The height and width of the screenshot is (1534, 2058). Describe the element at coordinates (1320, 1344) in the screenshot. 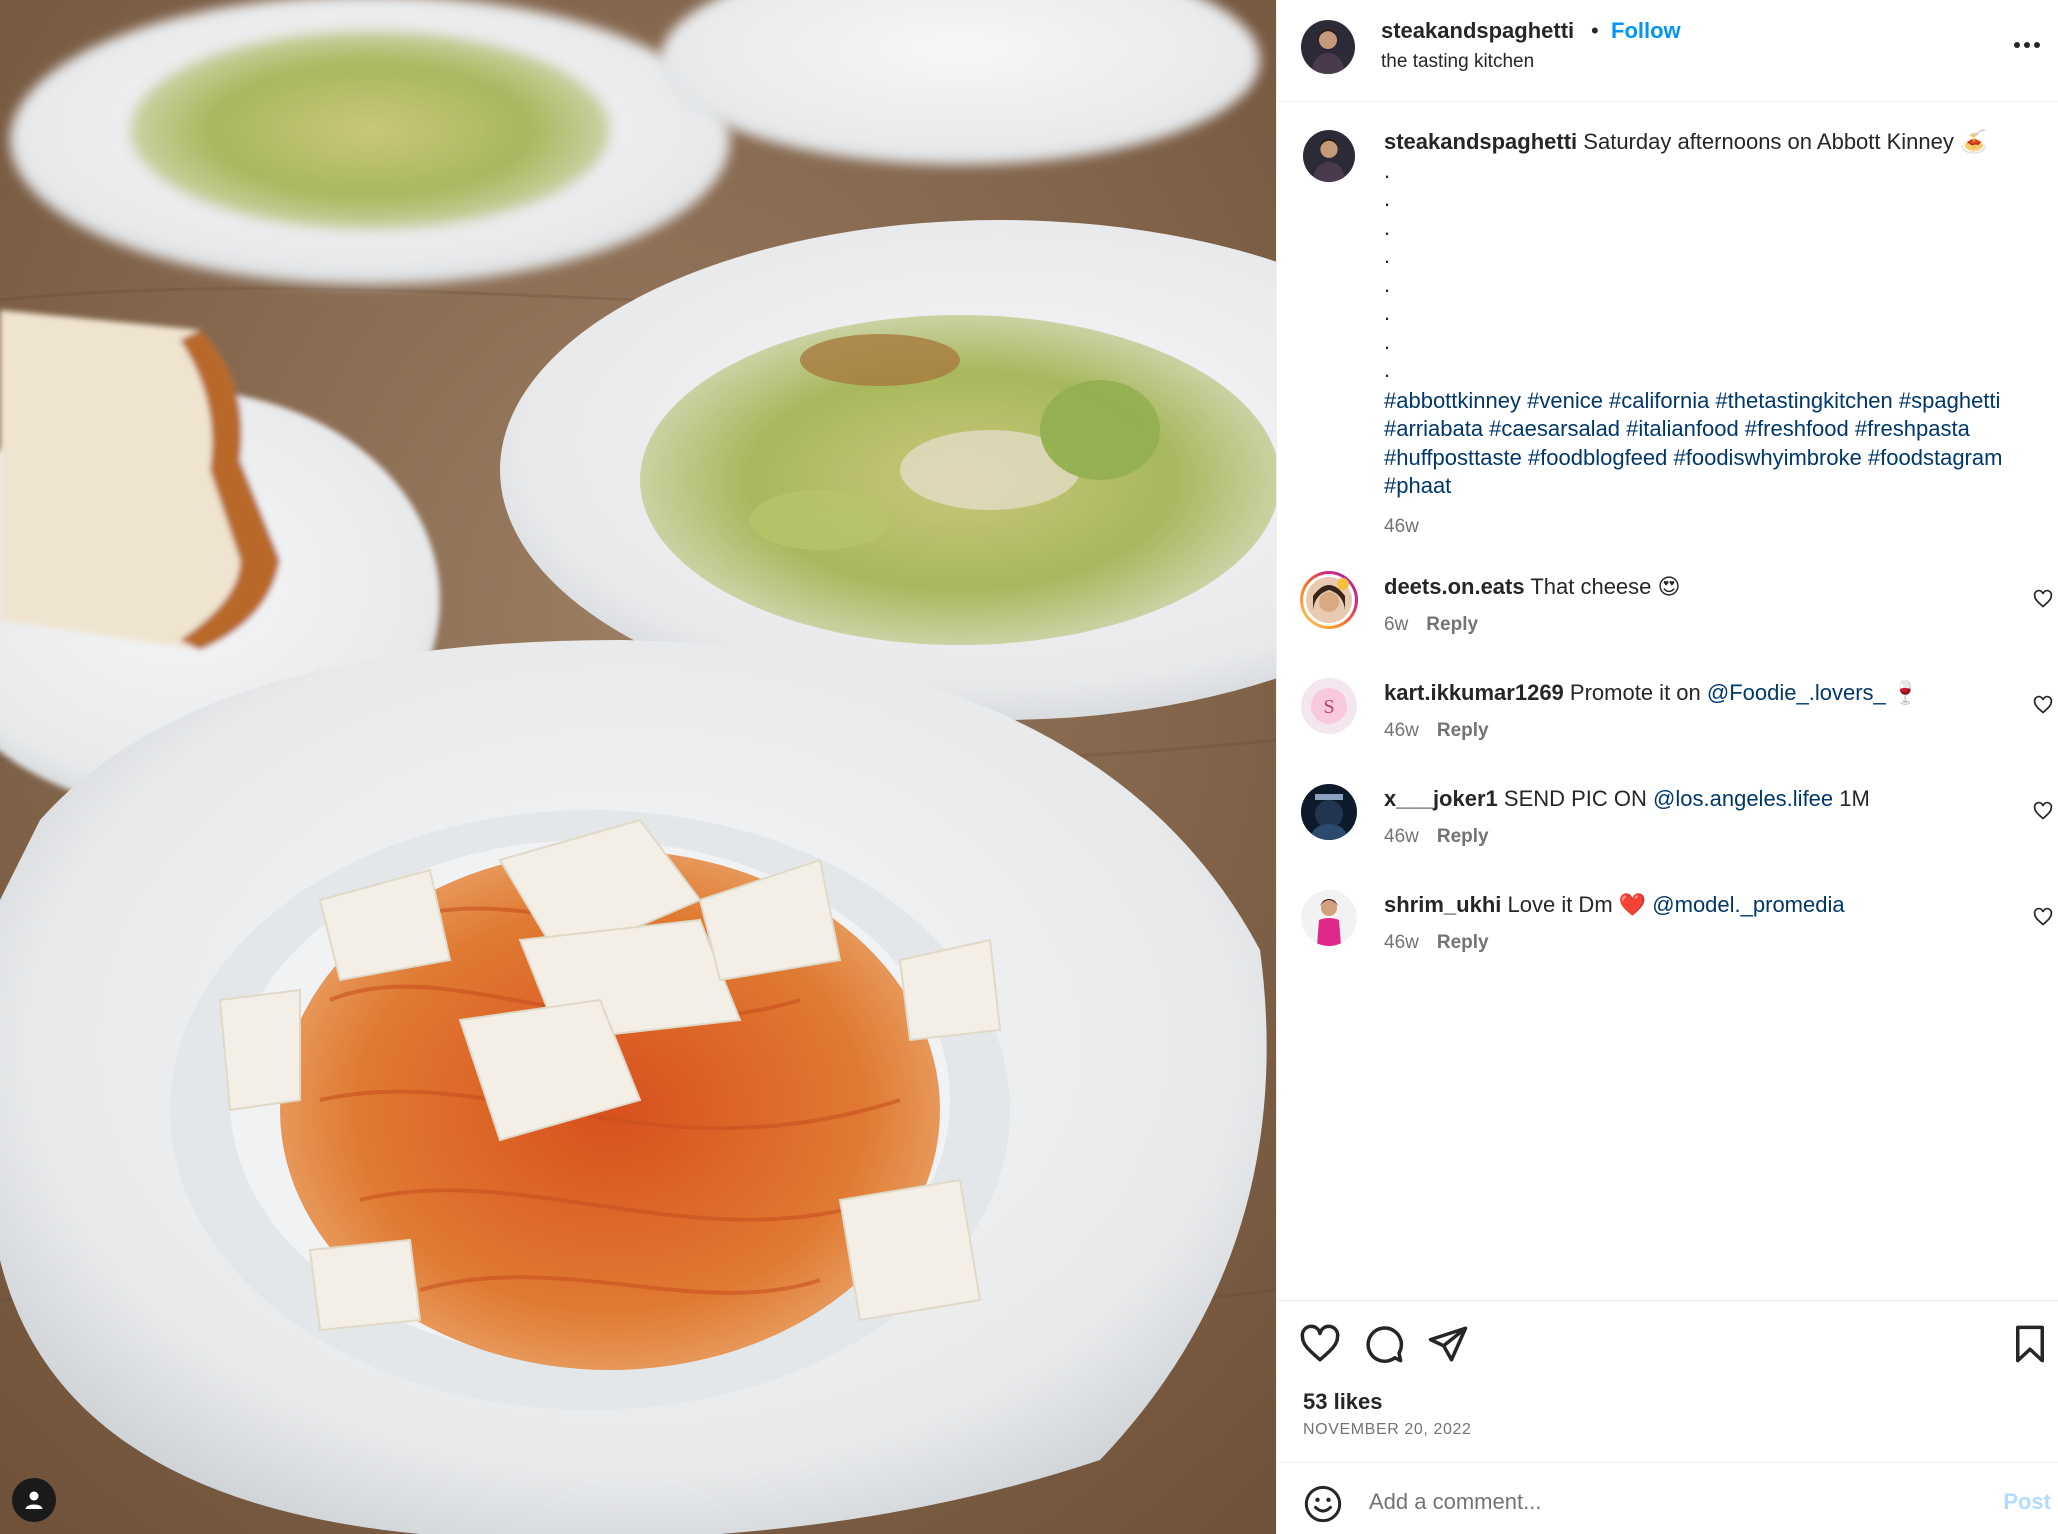

I see `heart-icon` at that location.